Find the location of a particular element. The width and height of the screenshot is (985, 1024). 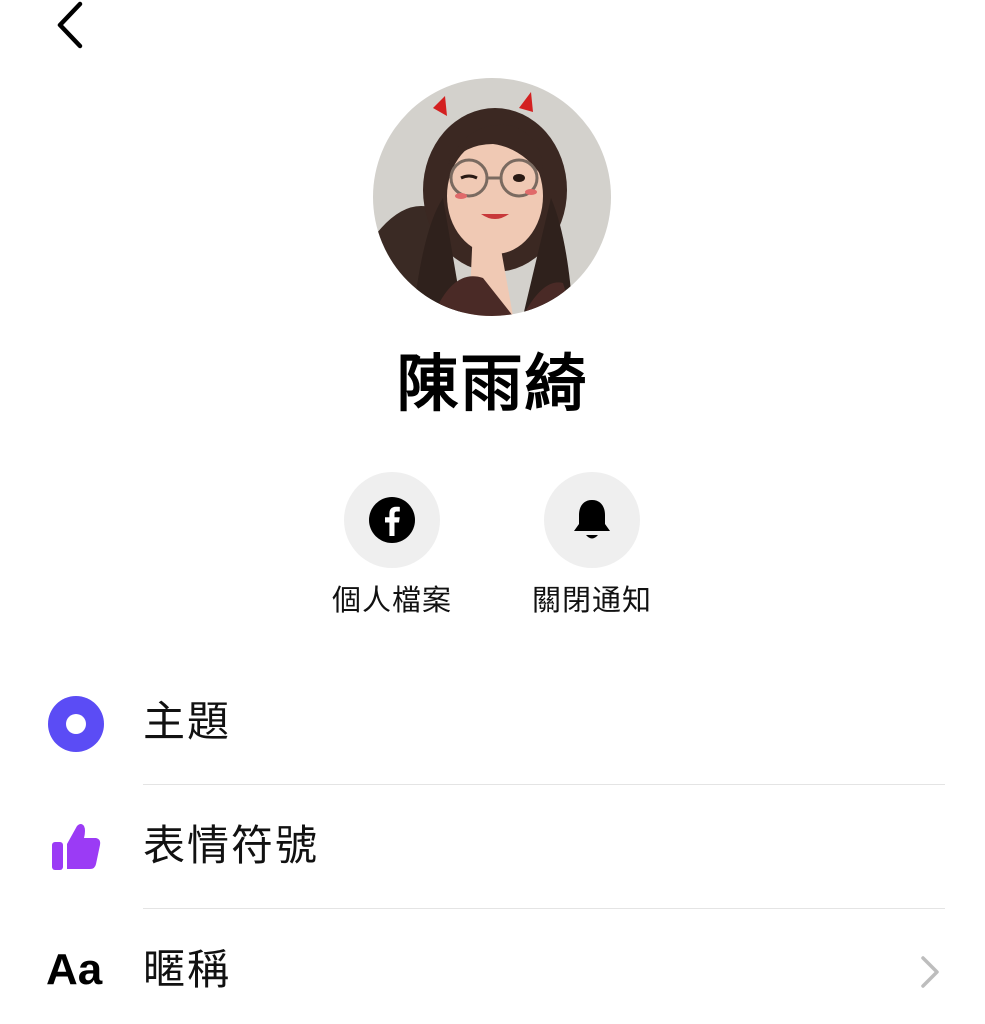

settings-row-theme: 主題 is located at coordinates (492, 724).